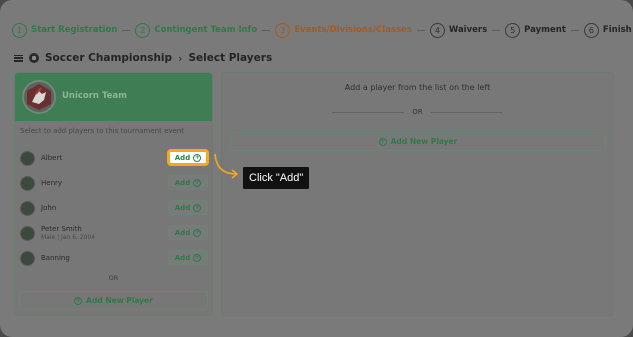  What do you see at coordinates (513, 30) in the screenshot?
I see `step-number: 5` at bounding box center [513, 30].